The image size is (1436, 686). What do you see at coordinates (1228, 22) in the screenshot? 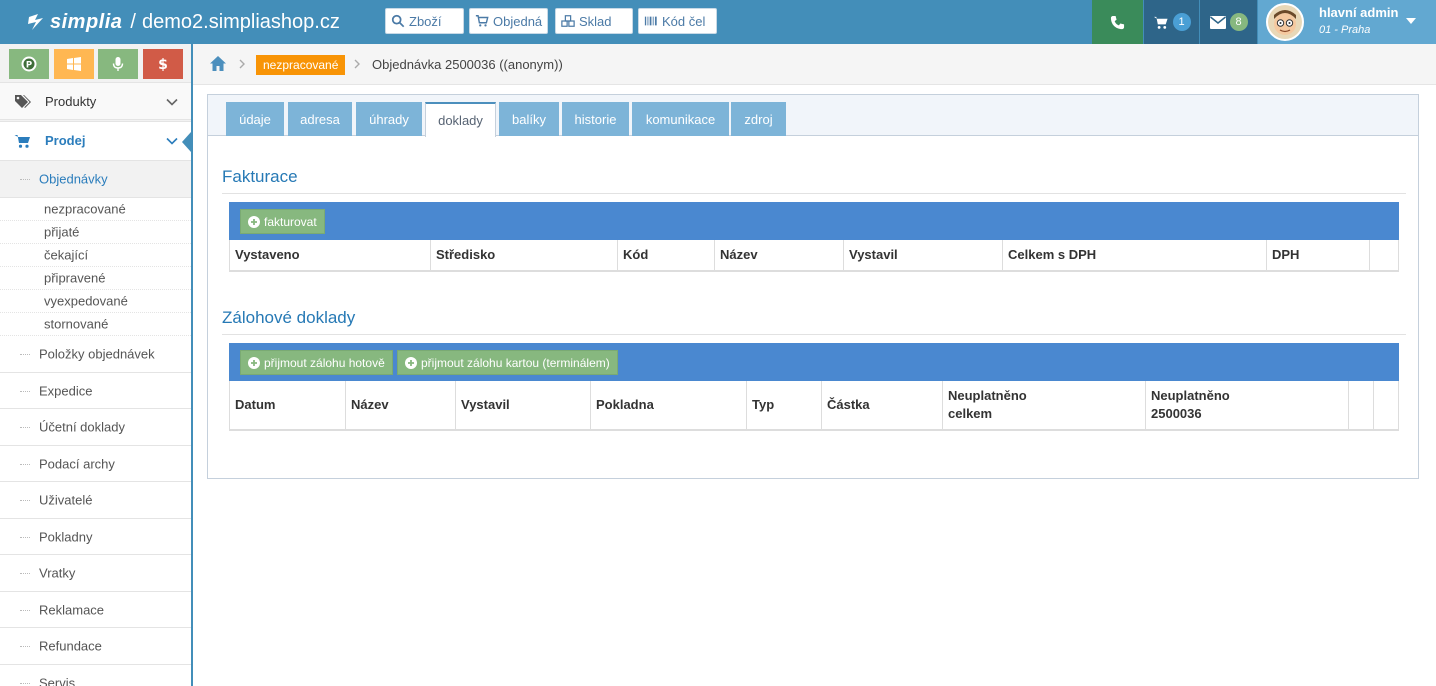
I see `messages-button: 8` at bounding box center [1228, 22].